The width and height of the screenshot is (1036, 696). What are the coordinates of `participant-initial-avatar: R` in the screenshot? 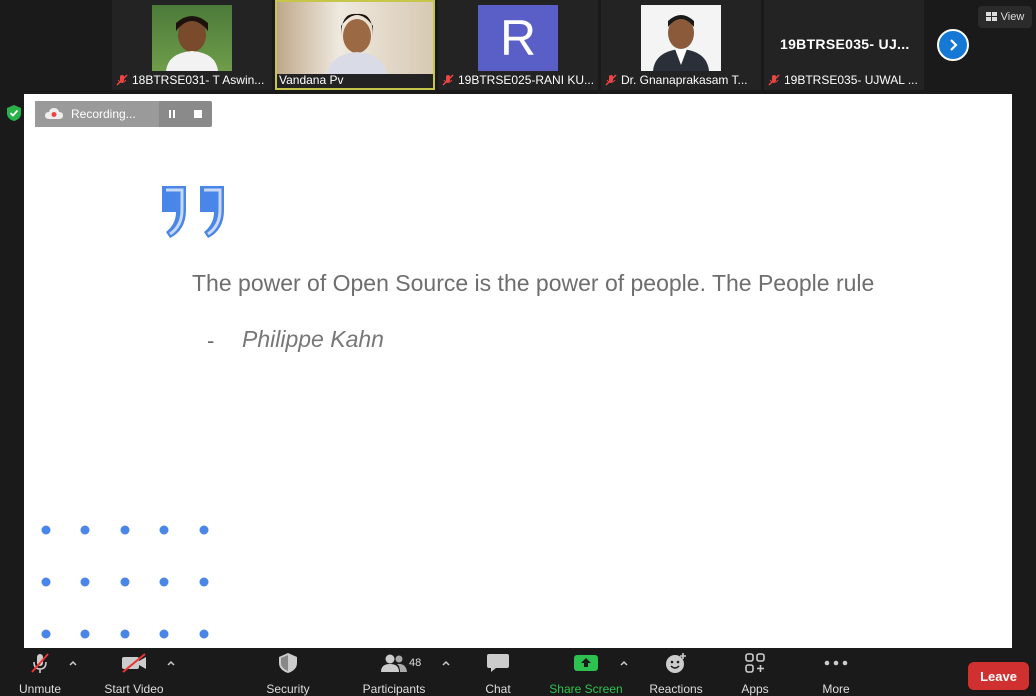 It's located at (518, 38).